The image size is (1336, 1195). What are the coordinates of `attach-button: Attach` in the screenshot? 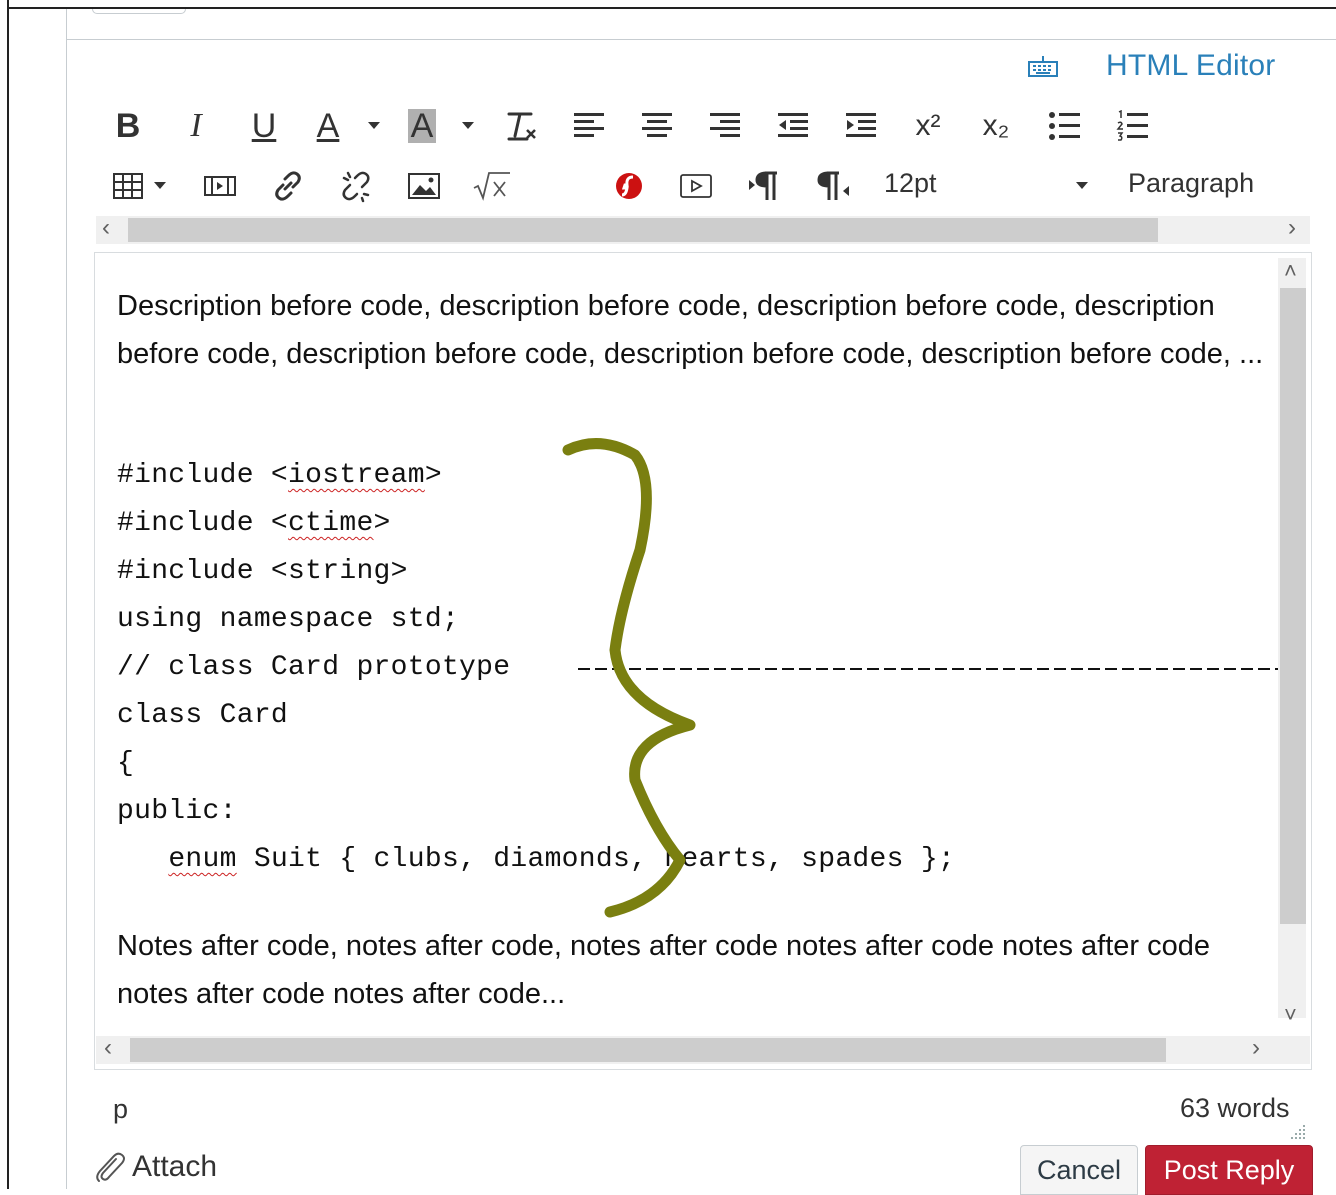 It's located at (153, 1167).